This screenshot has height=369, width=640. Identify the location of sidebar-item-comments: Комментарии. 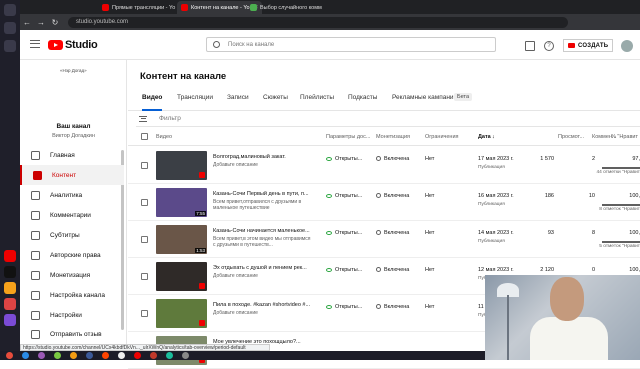
(72, 215).